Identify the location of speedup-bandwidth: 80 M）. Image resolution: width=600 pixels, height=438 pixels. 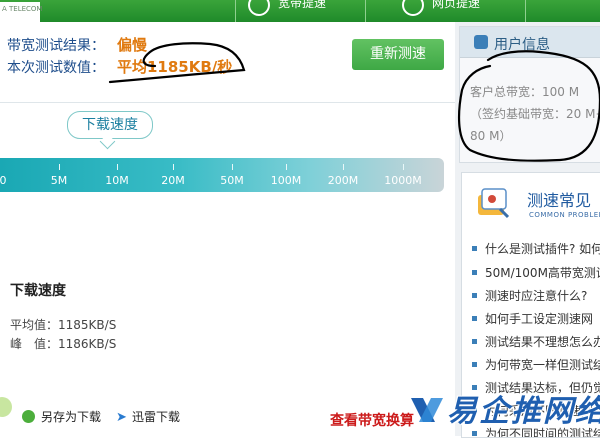
(491, 136).